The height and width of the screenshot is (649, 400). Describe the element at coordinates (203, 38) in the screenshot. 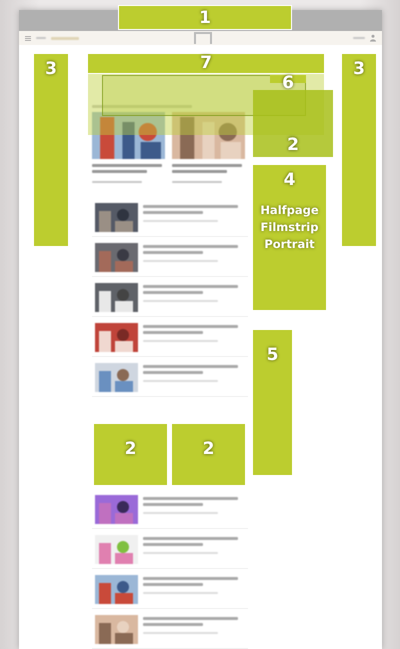

I see `logo-icon` at that location.